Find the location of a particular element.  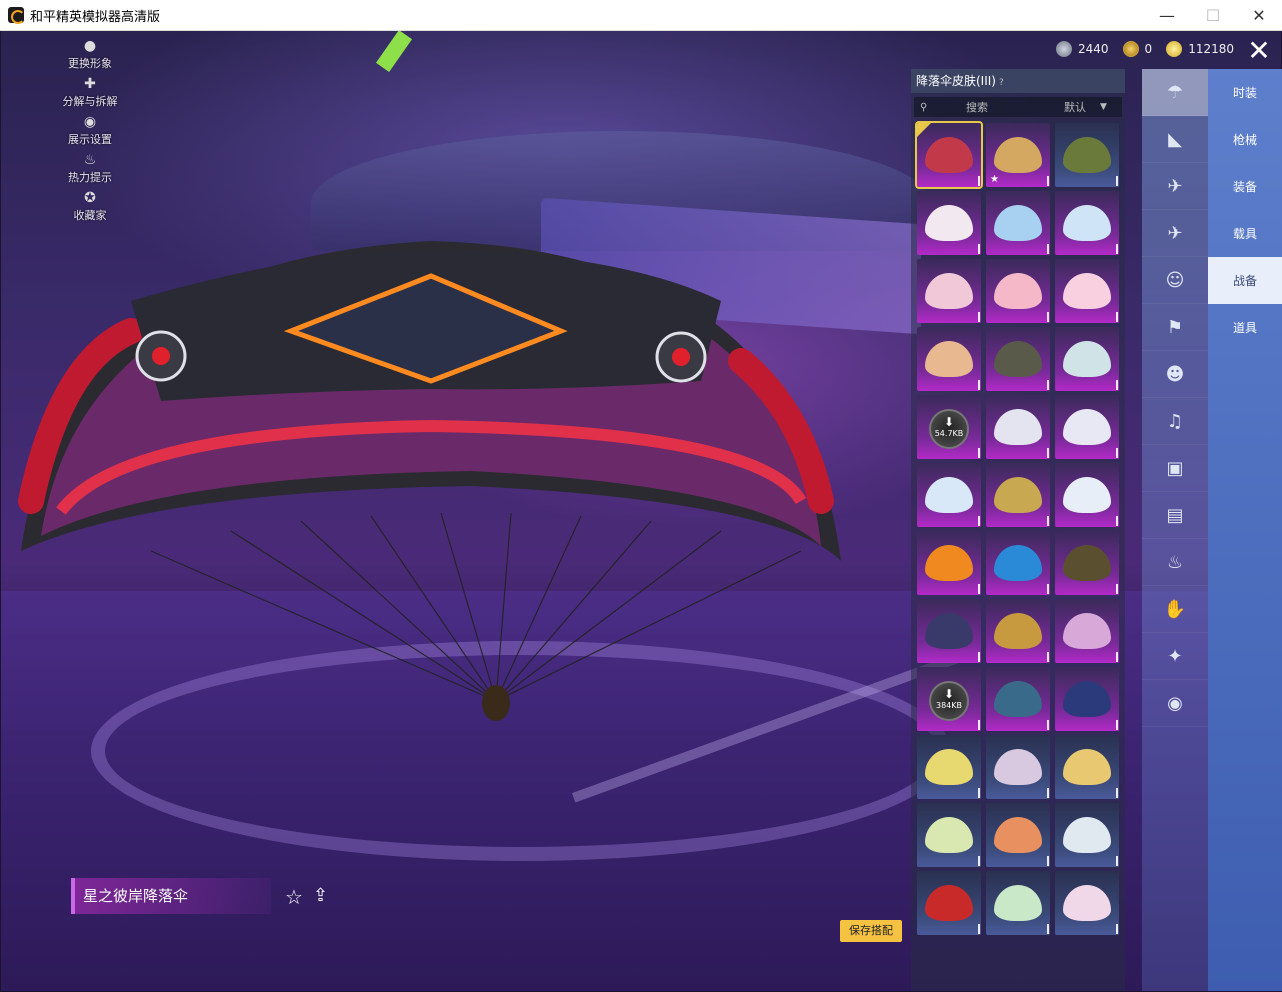

currency-bar: 2440 0 112180 is located at coordinates (1145, 49).